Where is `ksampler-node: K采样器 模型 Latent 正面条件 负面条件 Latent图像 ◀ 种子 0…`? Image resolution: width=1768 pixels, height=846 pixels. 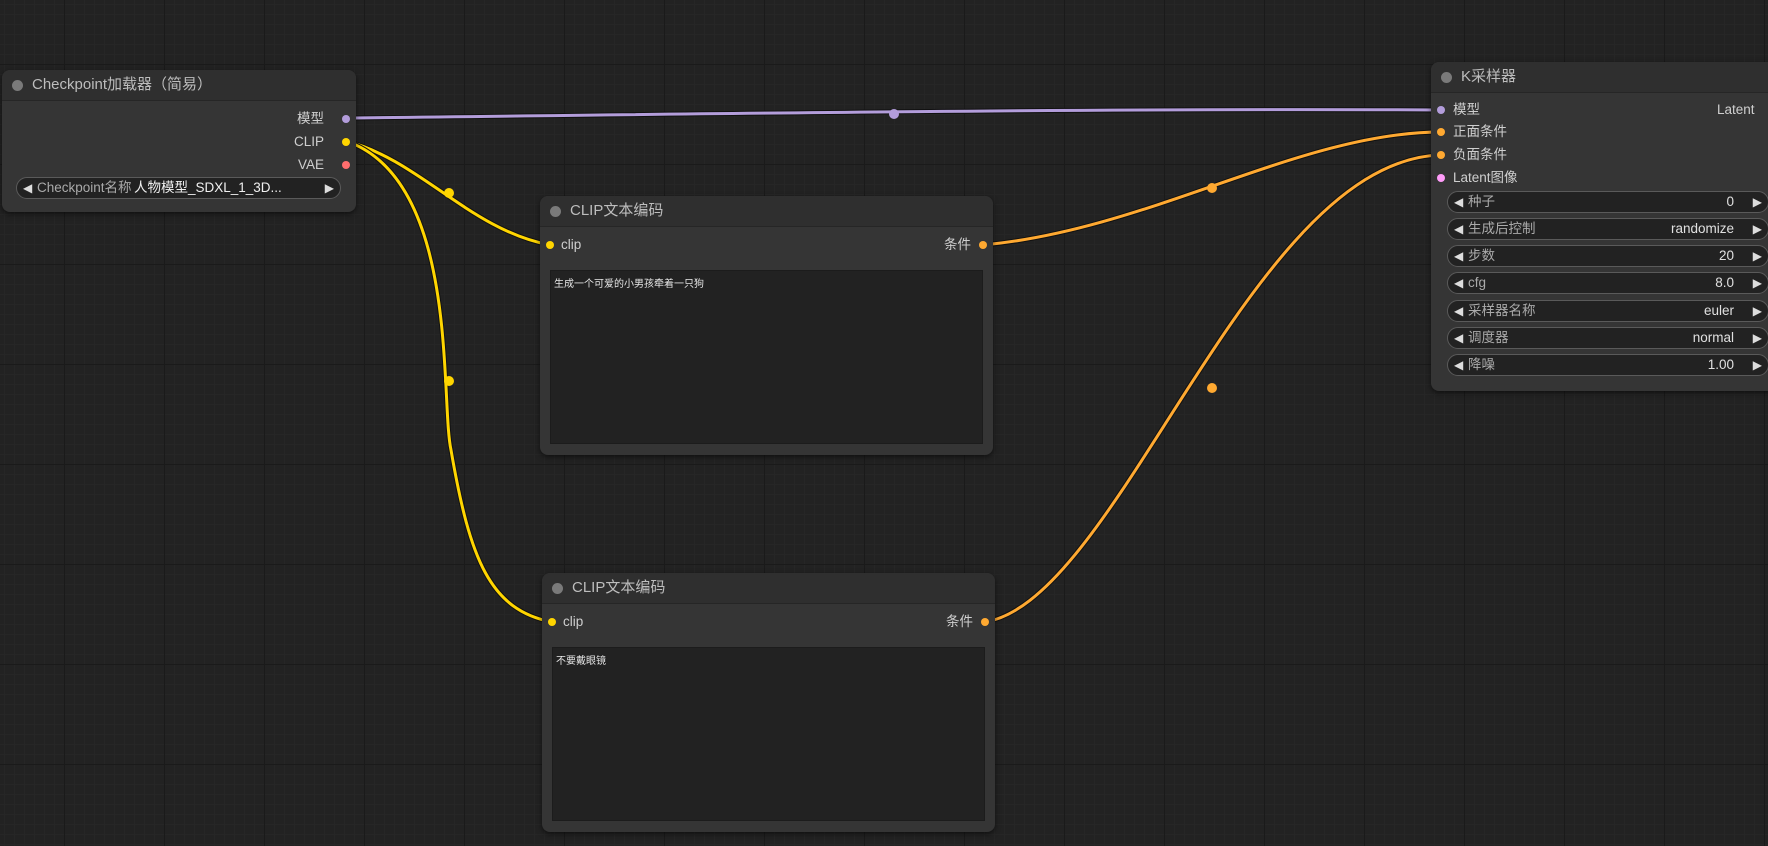 ksampler-node: K采样器 模型 Latent 正面条件 负面条件 Latent图像 ◀ 种子 0… is located at coordinates (1599, 226).